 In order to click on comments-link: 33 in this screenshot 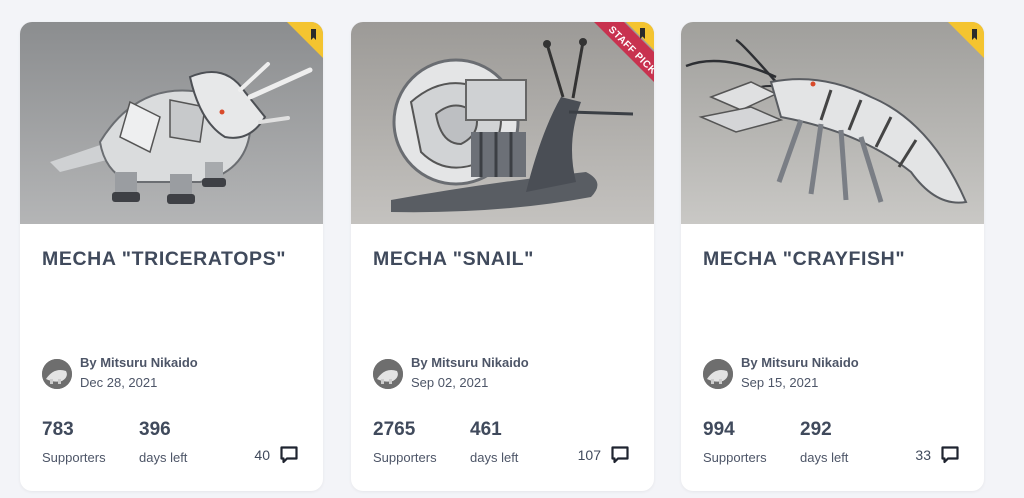, I will do `click(937, 455)`.